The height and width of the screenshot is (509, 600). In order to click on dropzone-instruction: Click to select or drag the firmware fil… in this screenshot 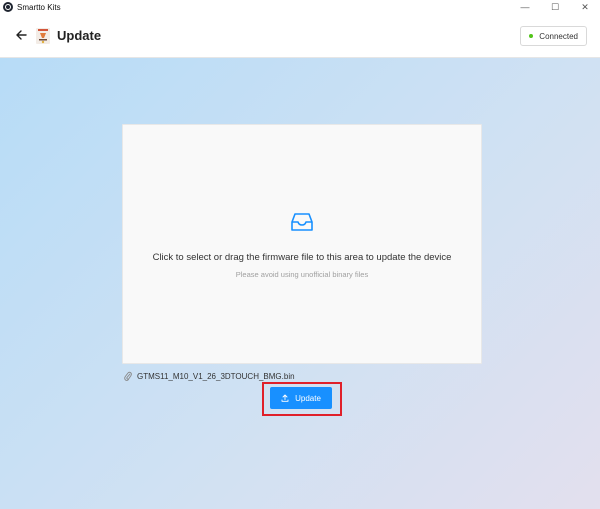, I will do `click(302, 257)`.